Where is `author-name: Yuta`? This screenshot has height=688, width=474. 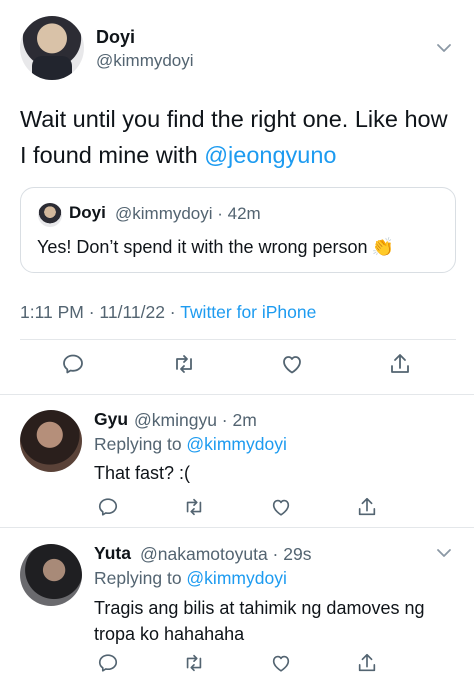
author-name: Yuta is located at coordinates (112, 553).